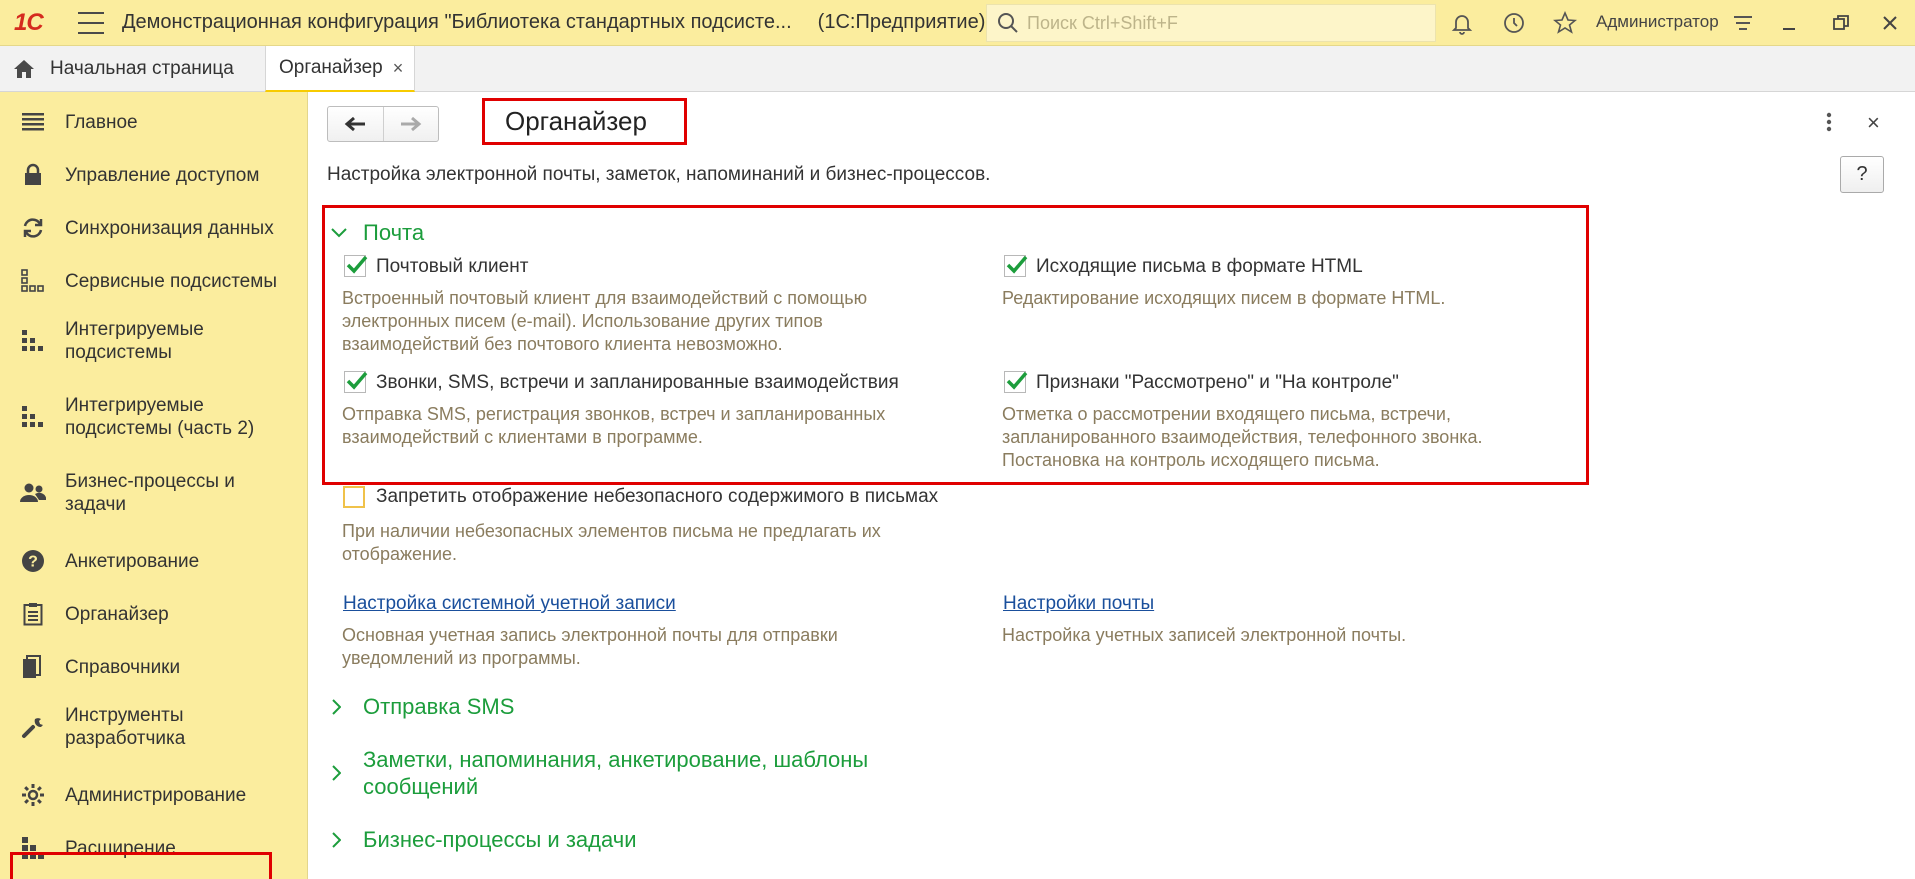 This screenshot has height=879, width=1915. Describe the element at coordinates (123, 667) in the screenshot. I see `sidebar-item-label: Справочники` at that location.